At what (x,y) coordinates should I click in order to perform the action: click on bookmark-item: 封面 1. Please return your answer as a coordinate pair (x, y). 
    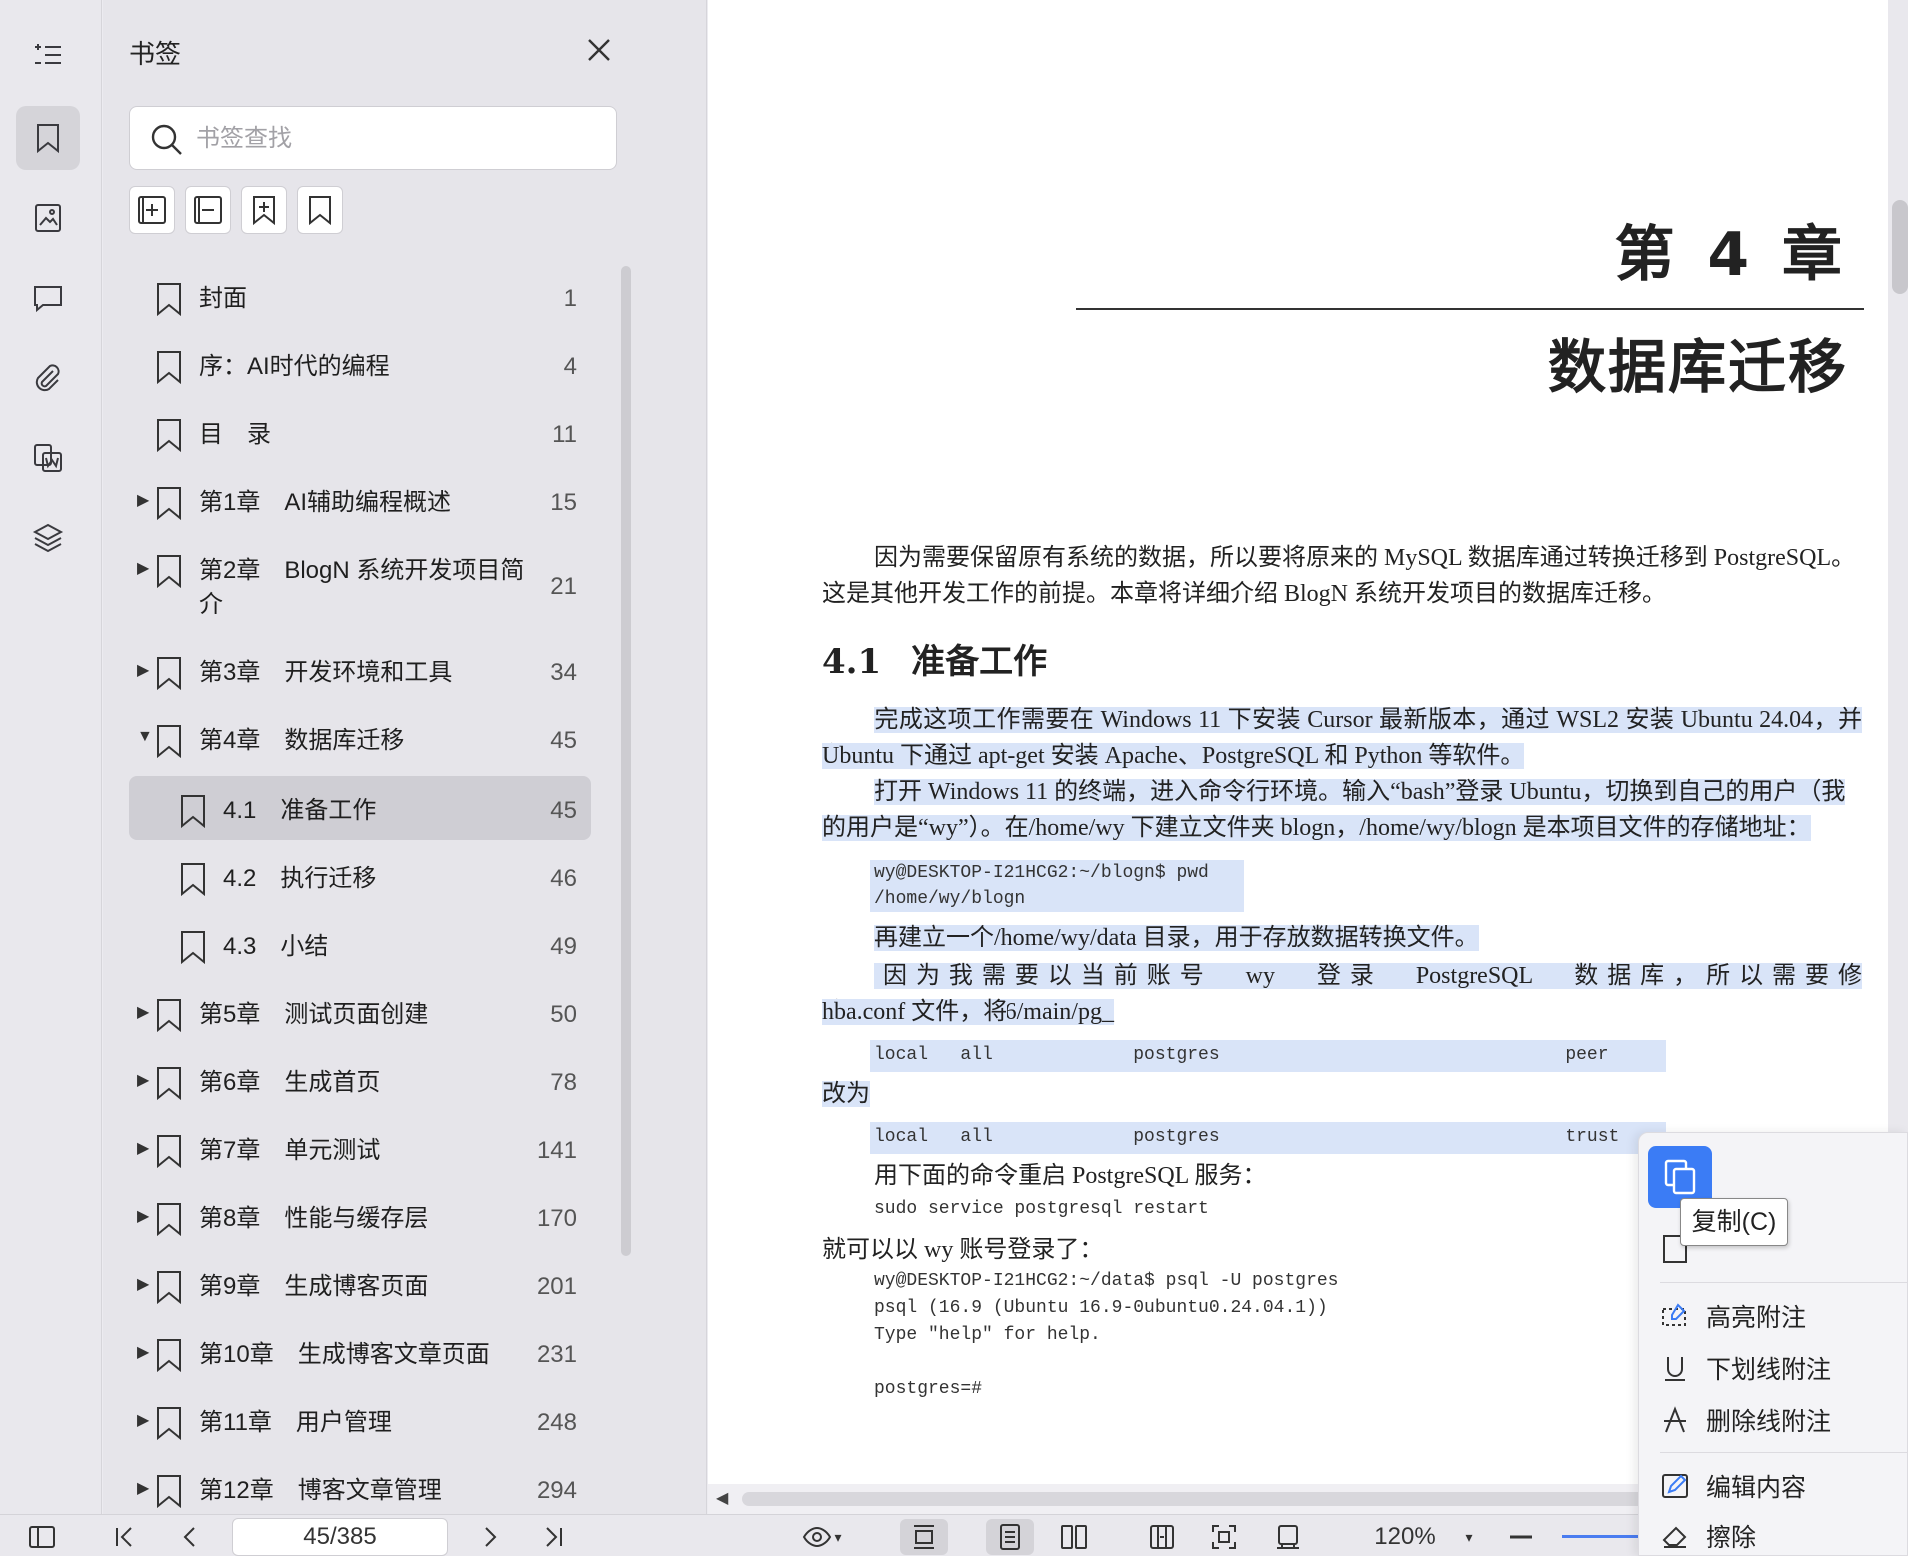
    Looking at the image, I should click on (360, 296).